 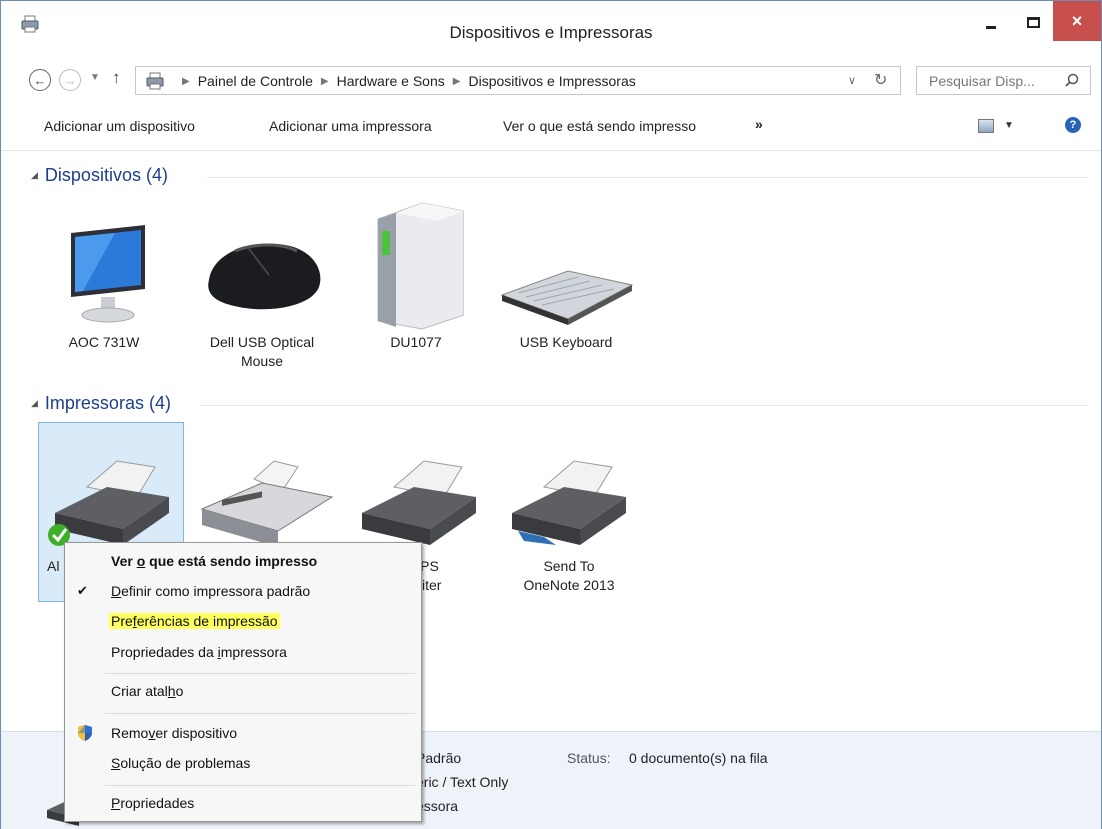 What do you see at coordinates (880, 80) in the screenshot?
I see `refresh-icon: ↻` at bounding box center [880, 80].